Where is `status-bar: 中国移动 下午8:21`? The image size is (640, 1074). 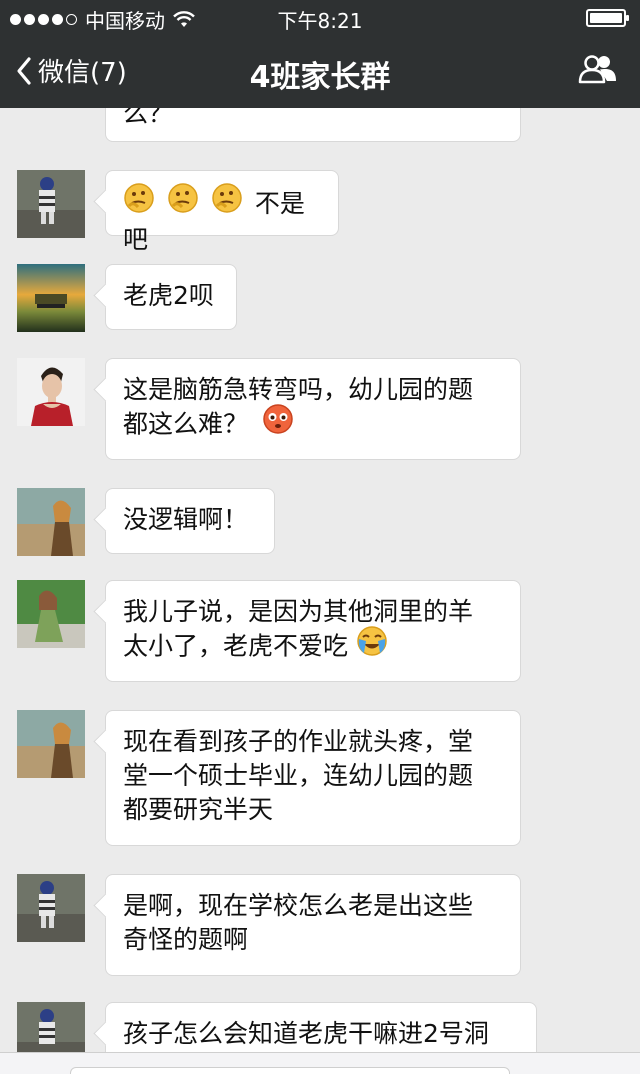
status-bar: 中国移动 下午8:21 is located at coordinates (320, 17).